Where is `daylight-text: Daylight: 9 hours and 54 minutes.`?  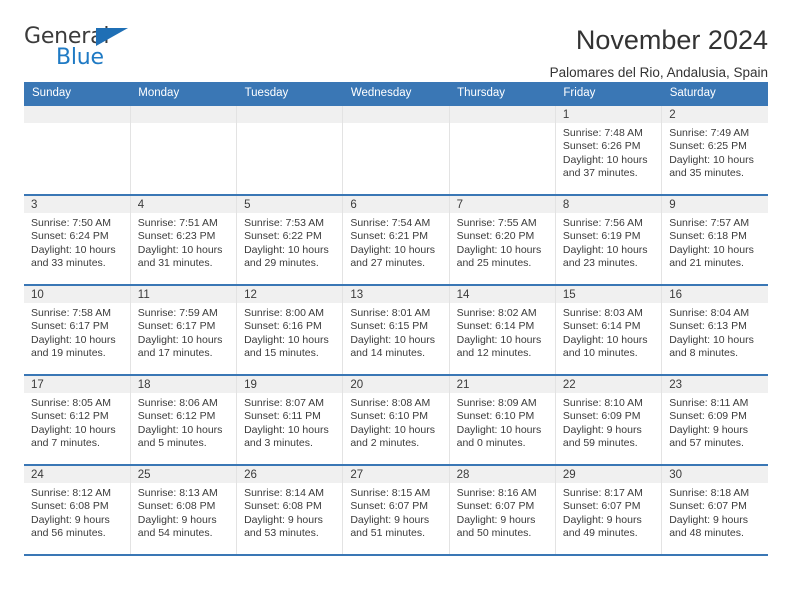 daylight-text: Daylight: 9 hours and 54 minutes. is located at coordinates (177, 526).